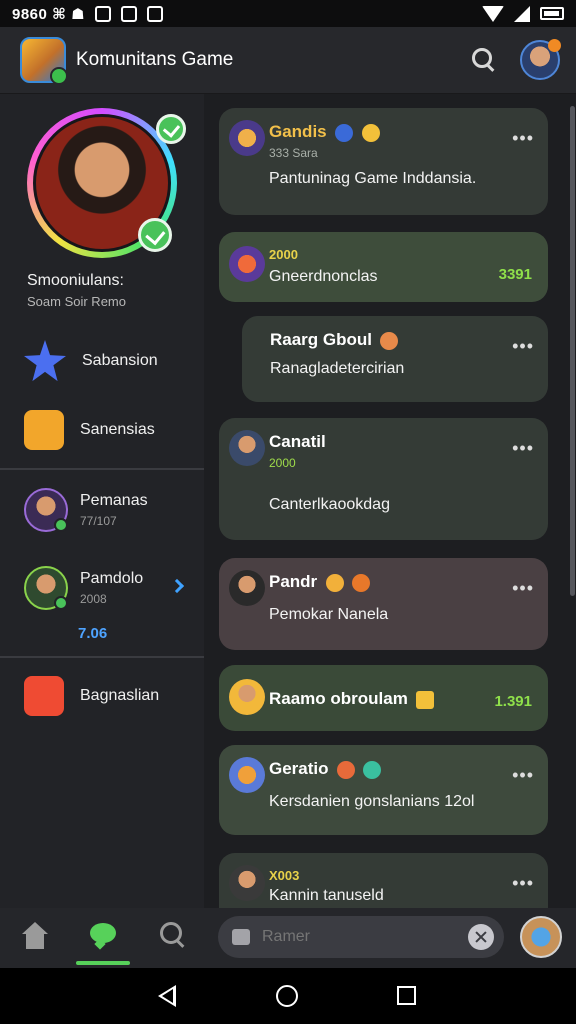 Image resolution: width=576 pixels, height=1024 pixels. What do you see at coordinates (103, 937) in the screenshot?
I see `chat-icon` at bounding box center [103, 937].